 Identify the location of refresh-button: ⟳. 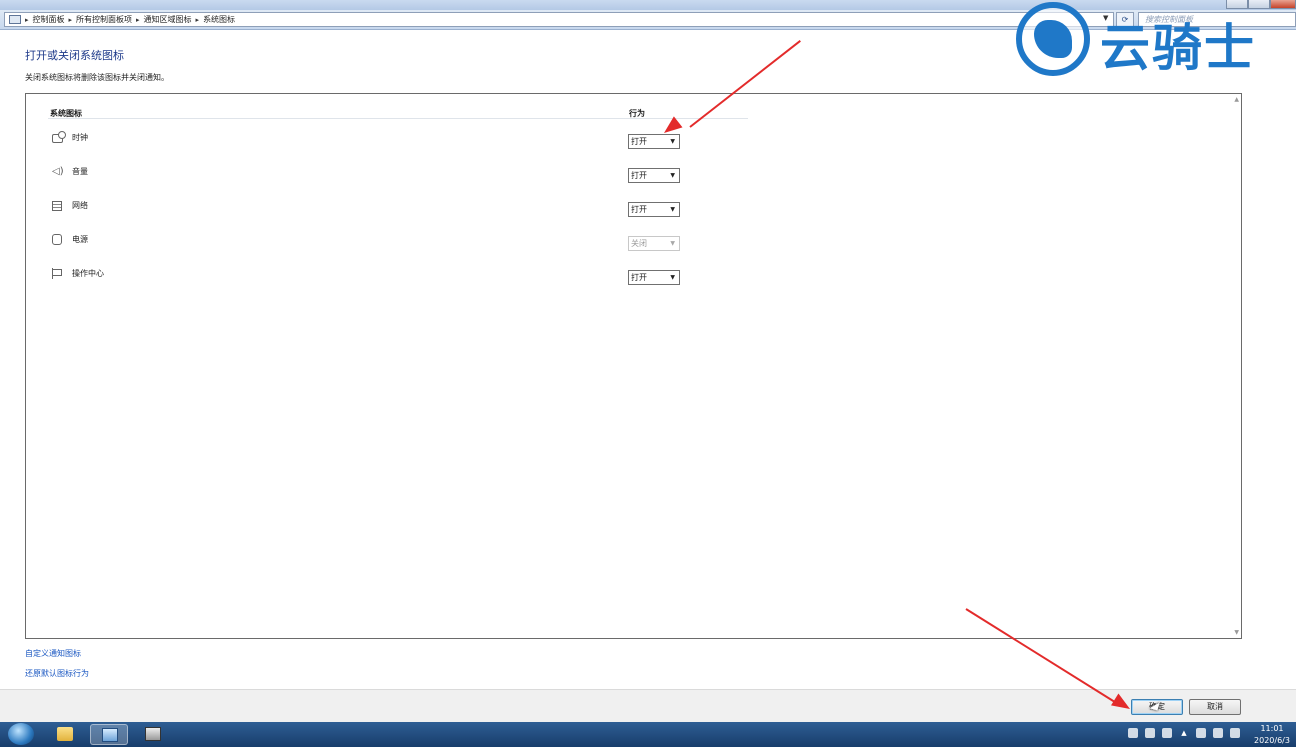
(1125, 19).